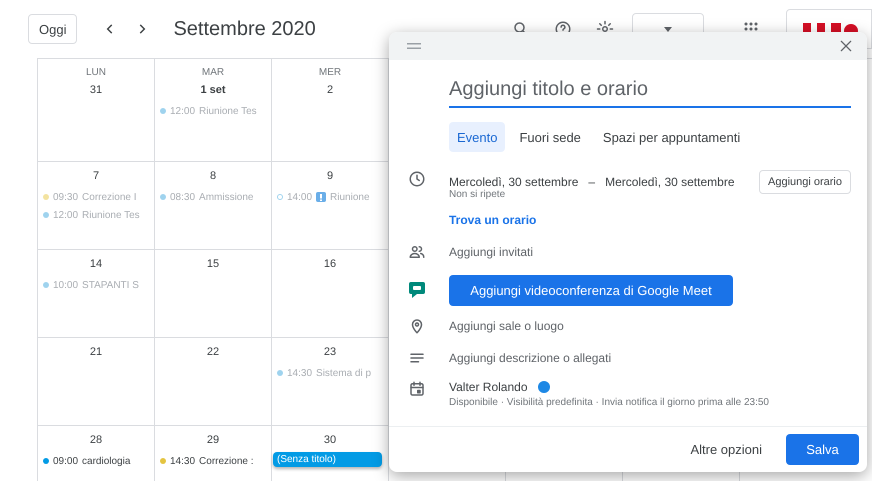  What do you see at coordinates (550, 137) in the screenshot?
I see `event-type-tab: Fuori sede` at bounding box center [550, 137].